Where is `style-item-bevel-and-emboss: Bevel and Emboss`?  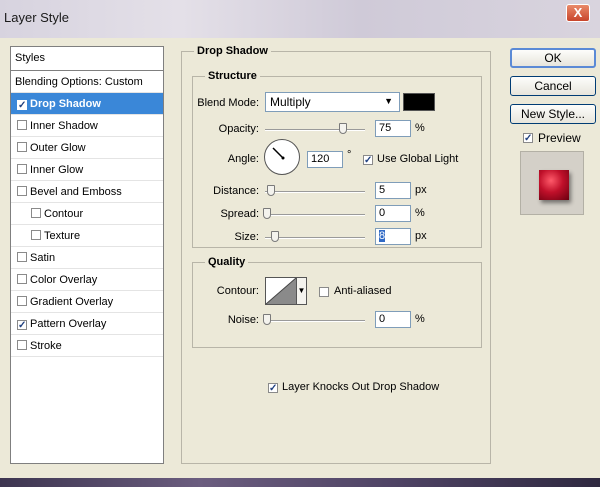 style-item-bevel-and-emboss: Bevel and Emboss is located at coordinates (87, 192).